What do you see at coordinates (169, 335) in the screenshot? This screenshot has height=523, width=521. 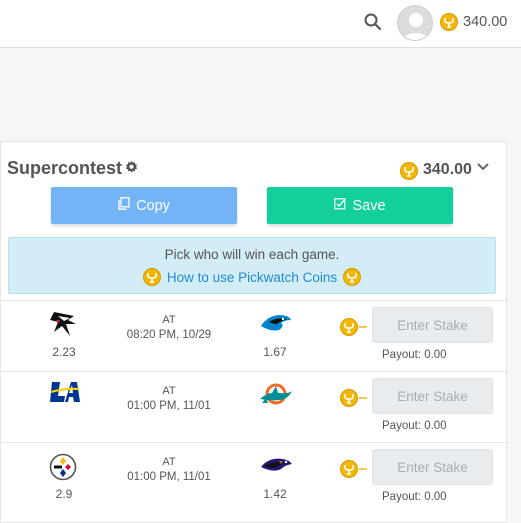 I see `game-time: 08:20 PM, 10/29` at bounding box center [169, 335].